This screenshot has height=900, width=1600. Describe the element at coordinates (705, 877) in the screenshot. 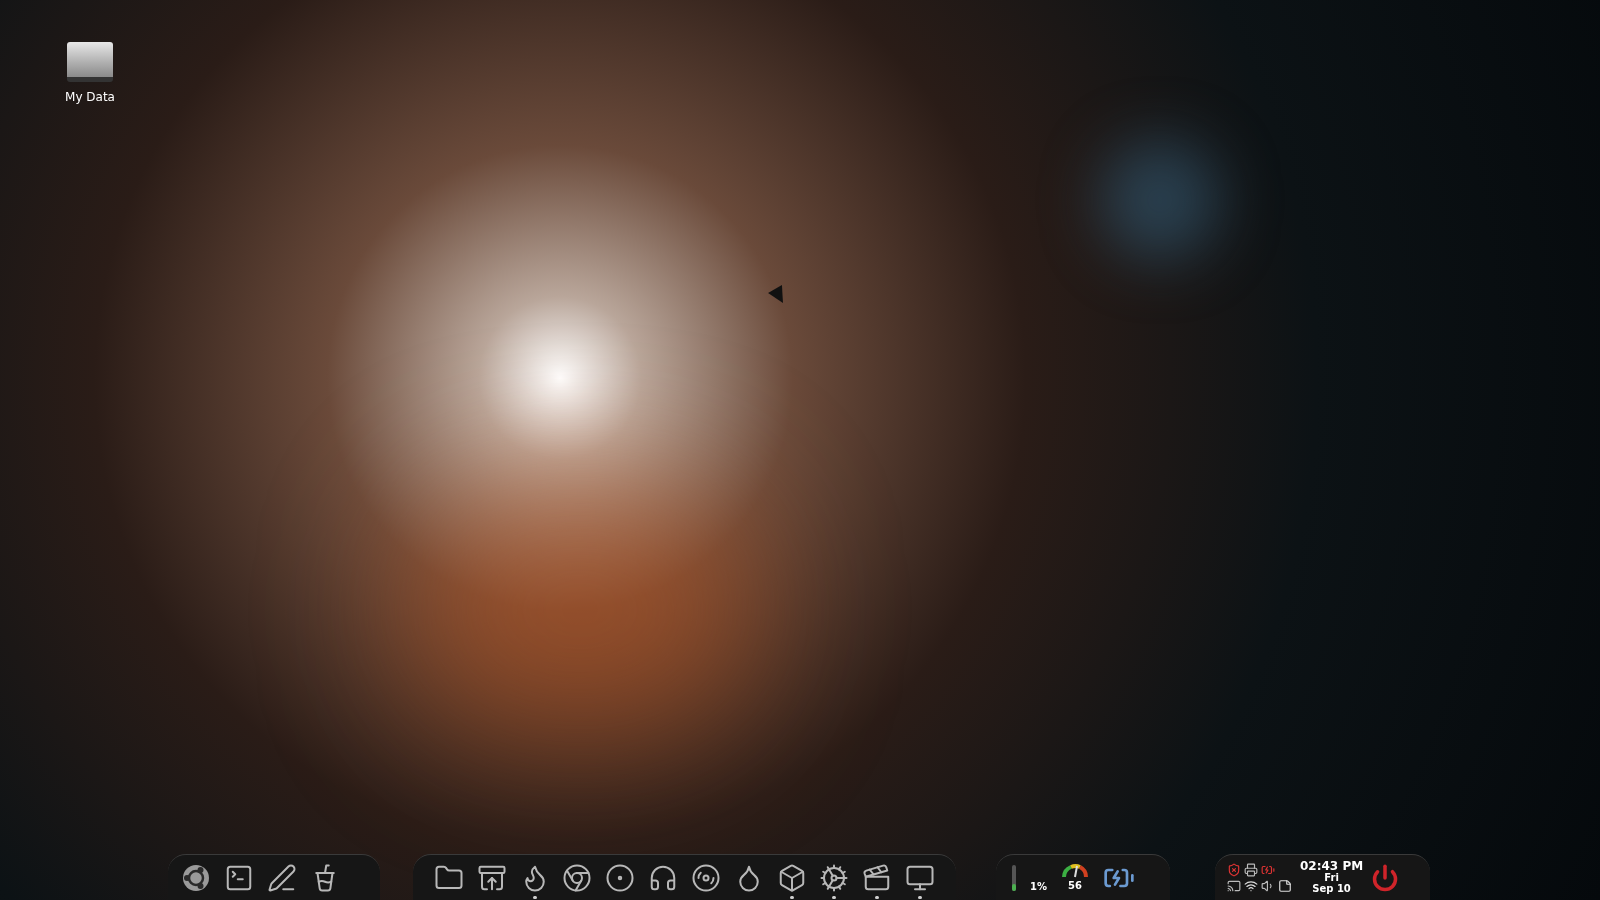

I see `disc-icon` at that location.